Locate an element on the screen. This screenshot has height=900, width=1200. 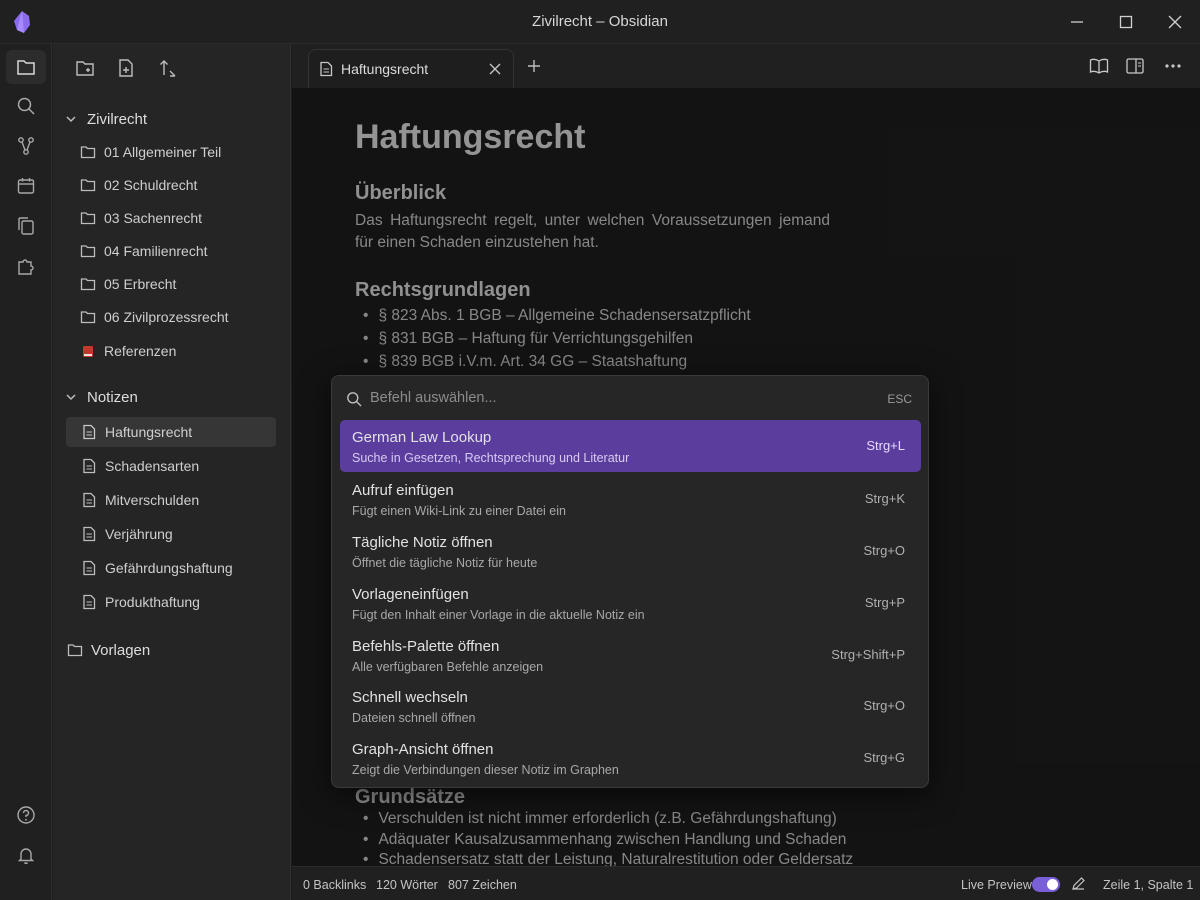
note-item: Gefährdungshaftung is located at coordinates (178, 568).